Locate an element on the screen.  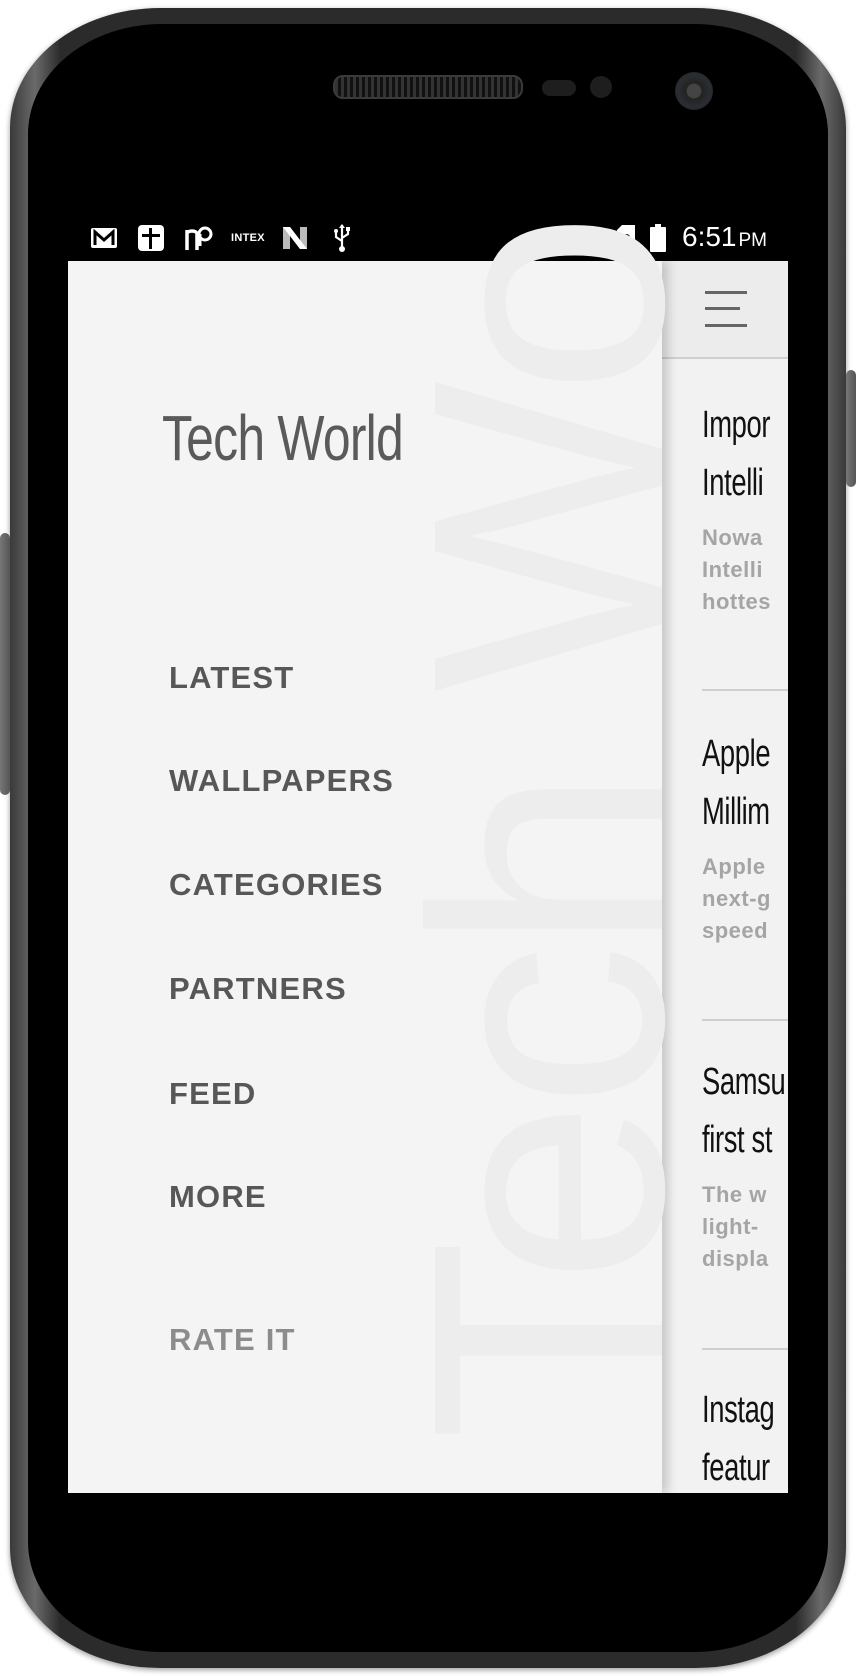
np-app-icon is located at coordinates (199, 238).